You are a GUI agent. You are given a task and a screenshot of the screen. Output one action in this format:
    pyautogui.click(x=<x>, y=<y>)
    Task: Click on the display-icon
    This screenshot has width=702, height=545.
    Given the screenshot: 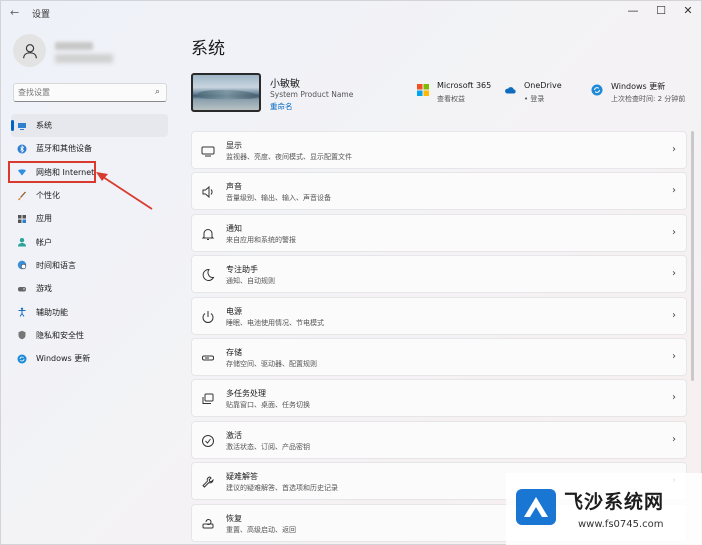 What is the action you would take?
    pyautogui.click(x=208, y=151)
    